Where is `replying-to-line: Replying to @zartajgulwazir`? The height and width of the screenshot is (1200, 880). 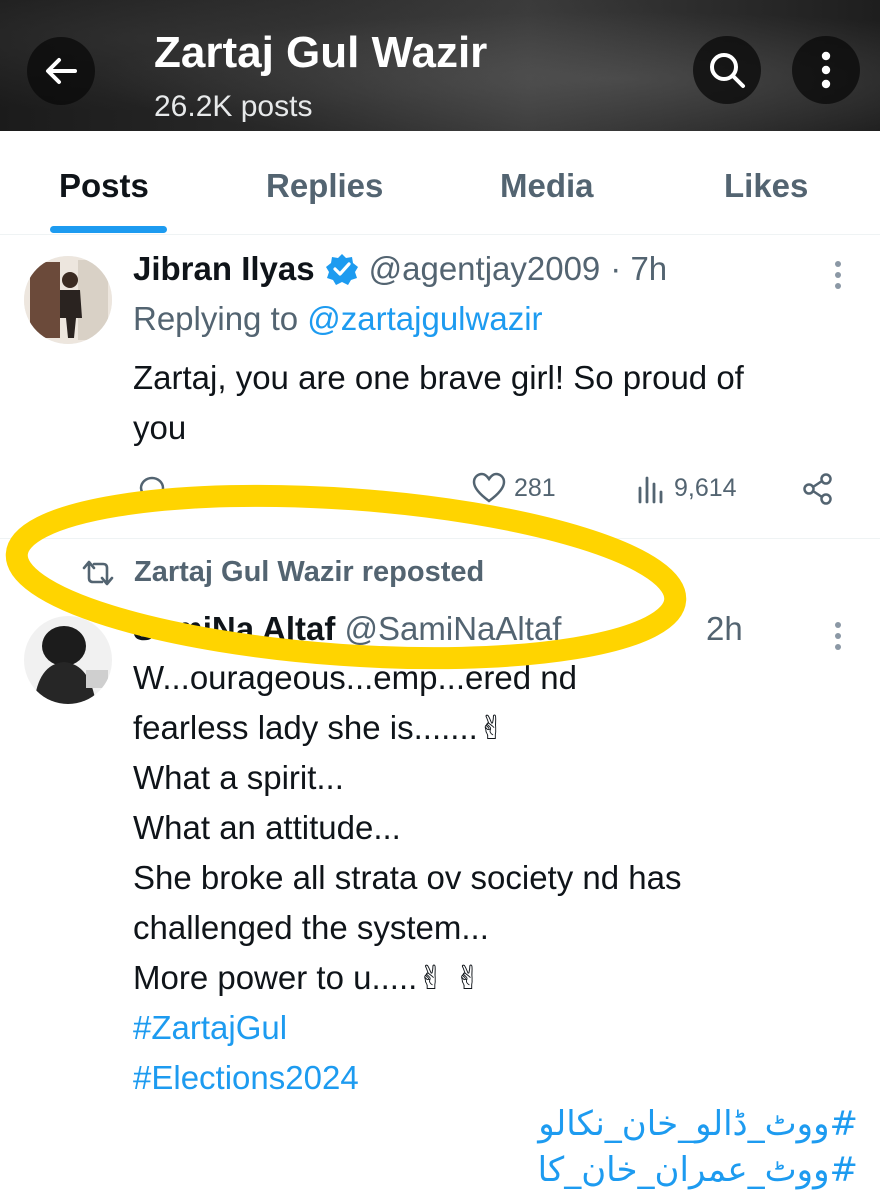
replying-to-line: Replying to @zartajgulwazir is located at coordinates (338, 319).